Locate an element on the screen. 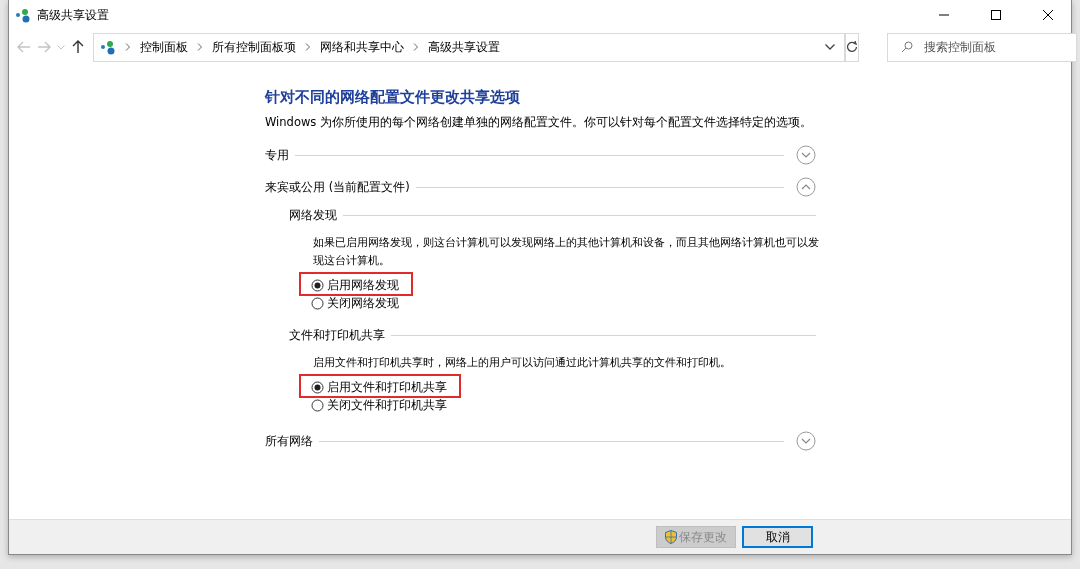 The width and height of the screenshot is (1080, 569). section-label: 所有网络 is located at coordinates (289, 441).